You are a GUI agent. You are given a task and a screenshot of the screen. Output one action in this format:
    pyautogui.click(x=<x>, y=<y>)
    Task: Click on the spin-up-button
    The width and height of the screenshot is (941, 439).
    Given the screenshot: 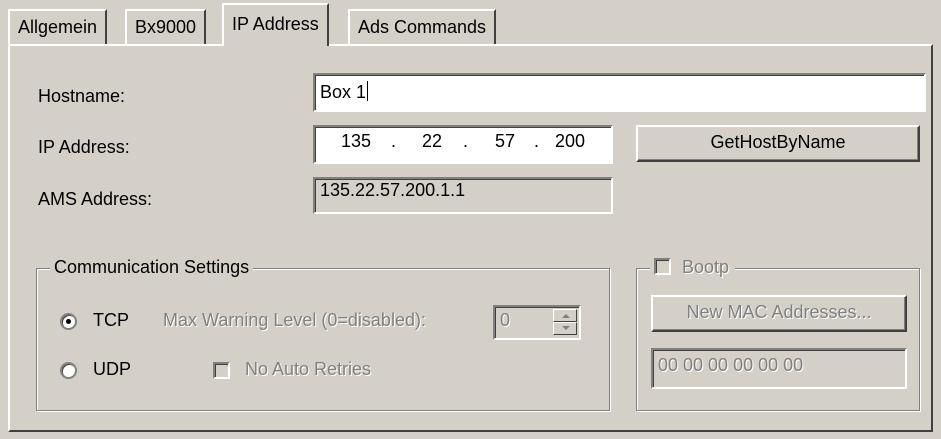 What is the action you would take?
    pyautogui.click(x=565, y=315)
    